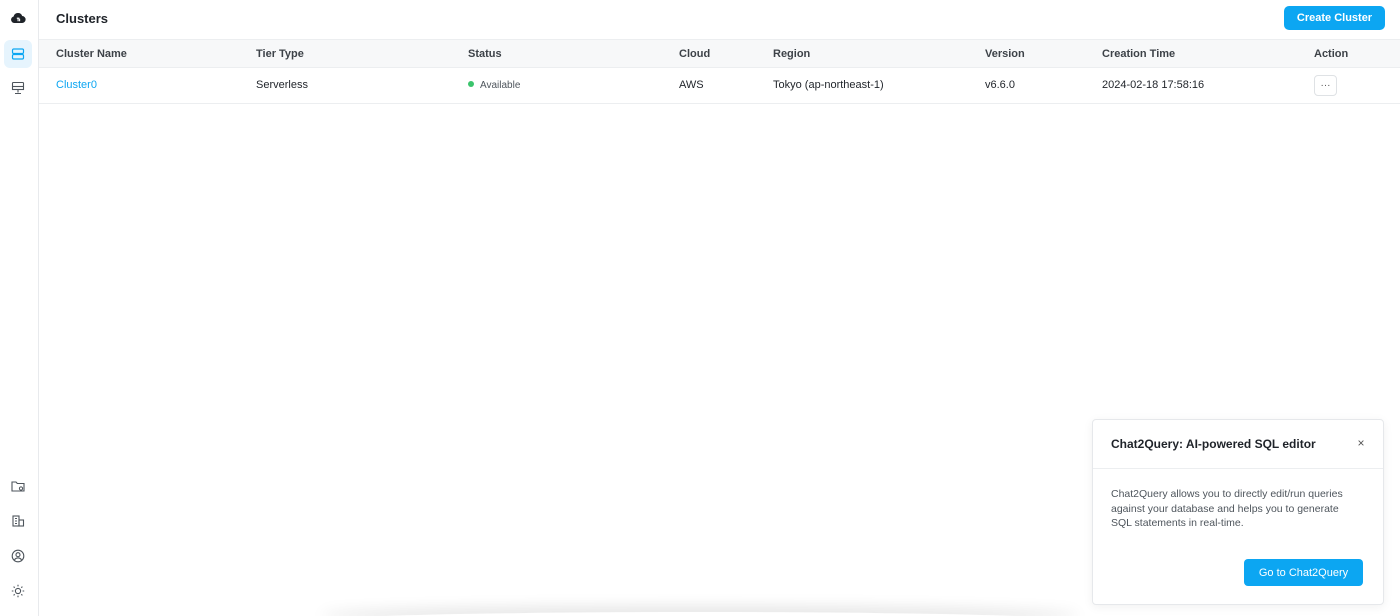 The width and height of the screenshot is (1400, 616). Describe the element at coordinates (828, 85) in the screenshot. I see `region-cell: Tokyo (ap-northeast-1)` at that location.